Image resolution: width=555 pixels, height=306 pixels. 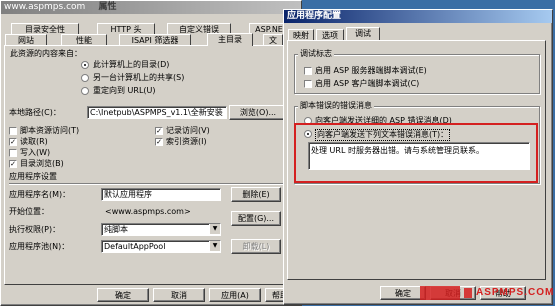 I want to click on app-config-title: 应用程序配置, so click(x=314, y=16).